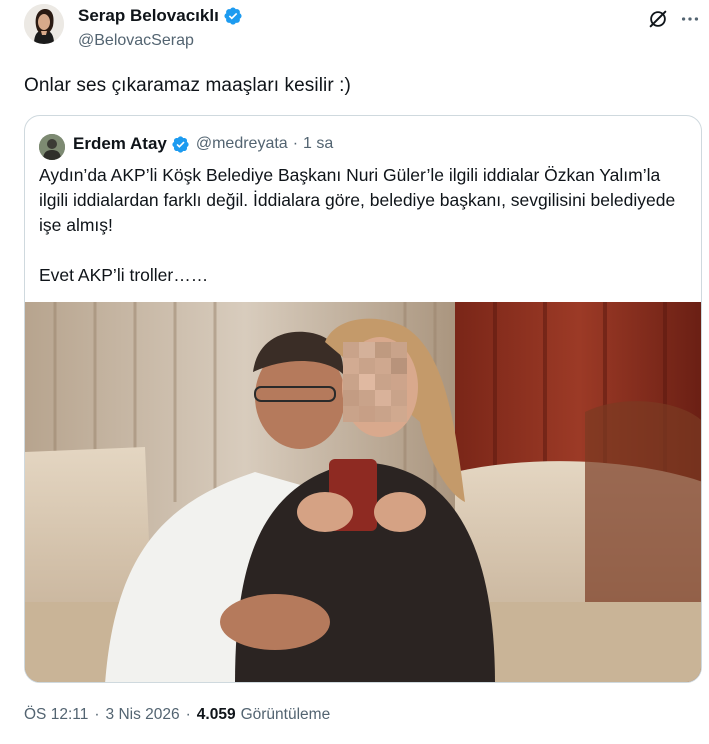 The height and width of the screenshot is (744, 709). I want to click on grok-icon, so click(658, 19).